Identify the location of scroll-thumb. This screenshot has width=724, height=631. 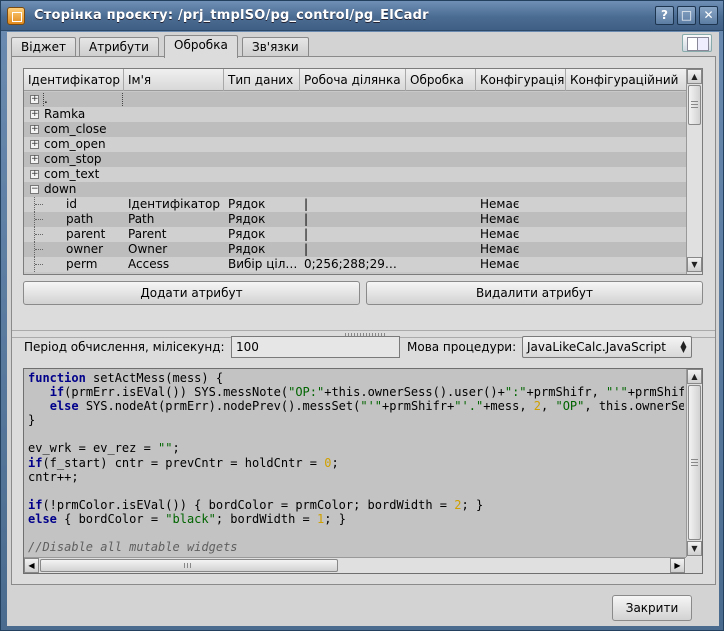
(694, 105).